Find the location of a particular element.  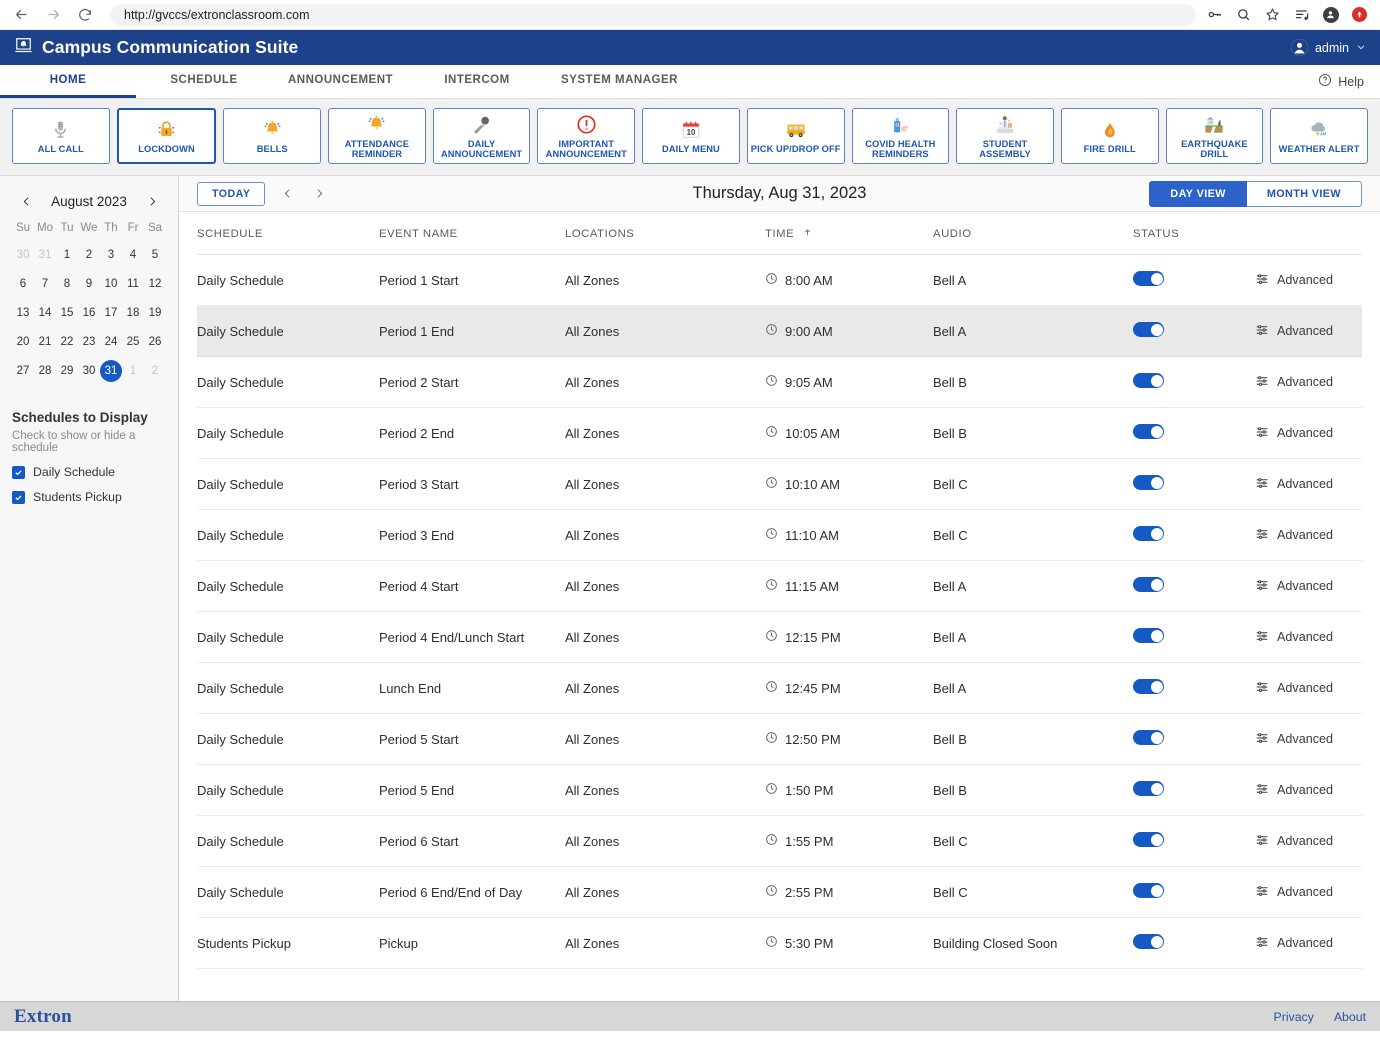

calendar-day-cell: 11 is located at coordinates (133, 283).